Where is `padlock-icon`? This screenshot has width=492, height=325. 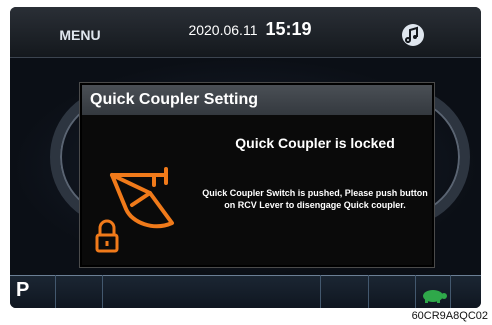 padlock-icon is located at coordinates (107, 236).